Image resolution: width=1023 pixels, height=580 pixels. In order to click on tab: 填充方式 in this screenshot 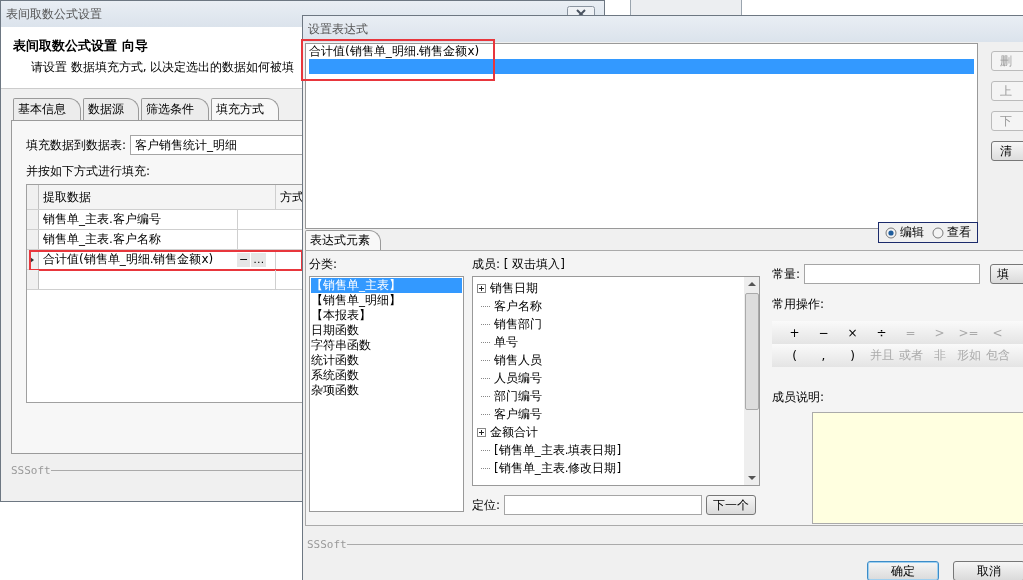, I will do `click(245, 109)`.